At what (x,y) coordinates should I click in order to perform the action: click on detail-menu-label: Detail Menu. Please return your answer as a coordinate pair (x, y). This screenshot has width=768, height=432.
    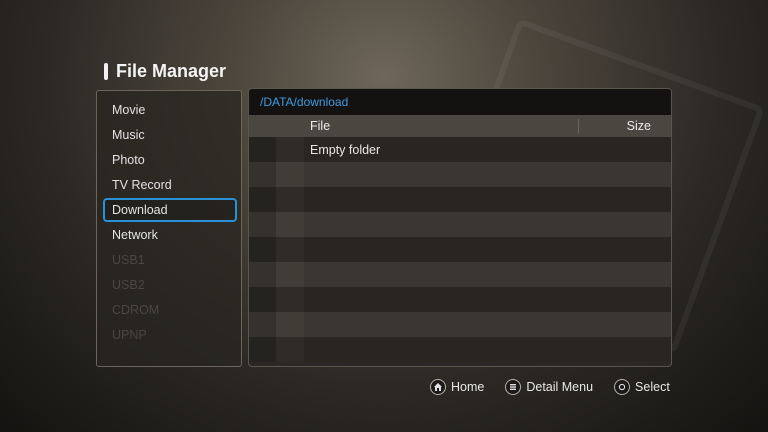
    Looking at the image, I should click on (560, 387).